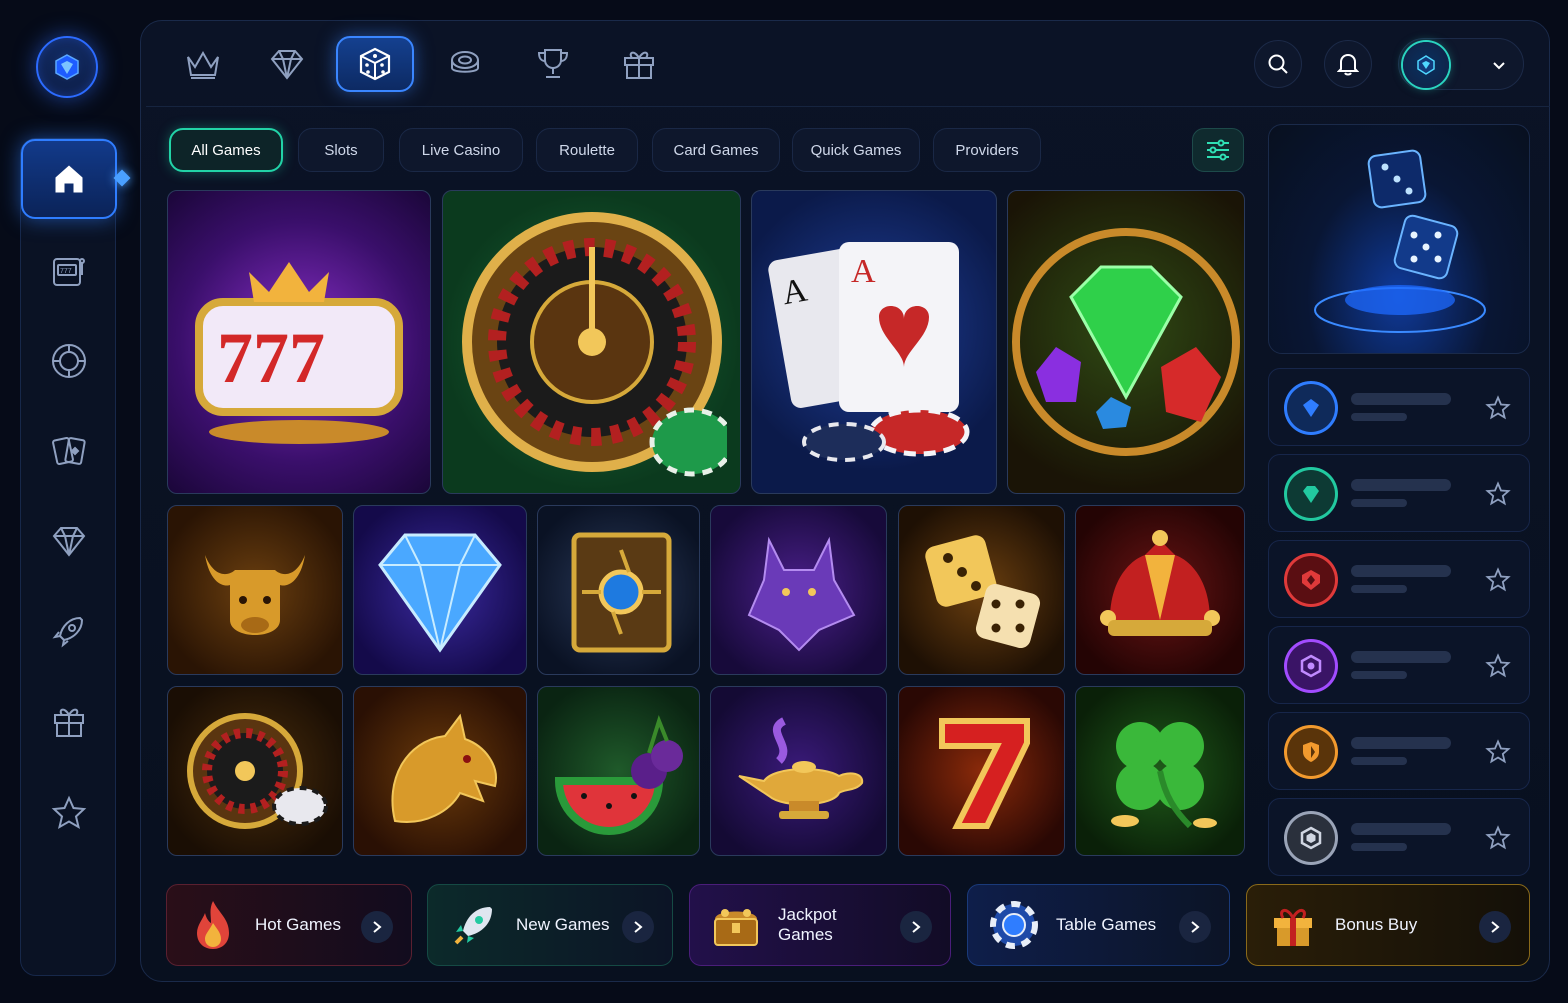 This screenshot has width=1568, height=1003. I want to click on notifications-button, so click(1348, 64).